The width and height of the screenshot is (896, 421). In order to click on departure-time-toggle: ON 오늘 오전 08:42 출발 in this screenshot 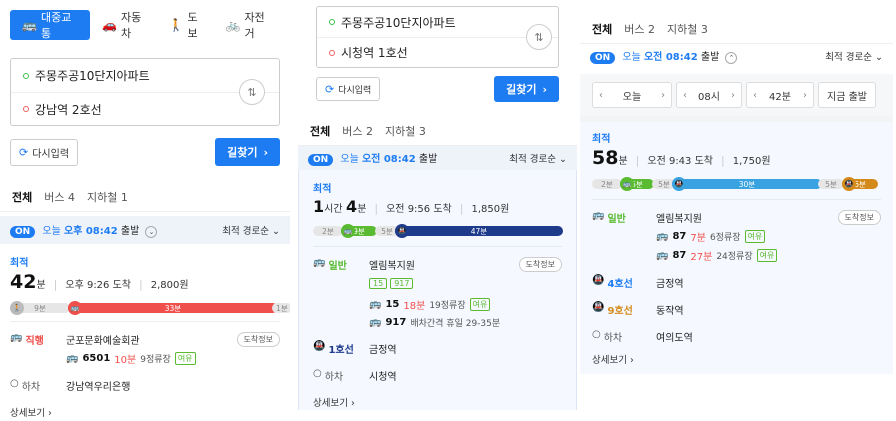, I will do `click(372, 158)`.